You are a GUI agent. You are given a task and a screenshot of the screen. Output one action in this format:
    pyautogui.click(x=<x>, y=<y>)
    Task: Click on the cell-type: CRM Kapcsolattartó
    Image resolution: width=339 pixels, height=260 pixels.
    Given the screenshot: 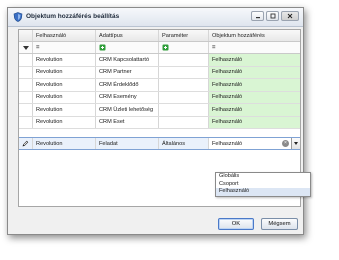 What is the action you would take?
    pyautogui.click(x=127, y=60)
    